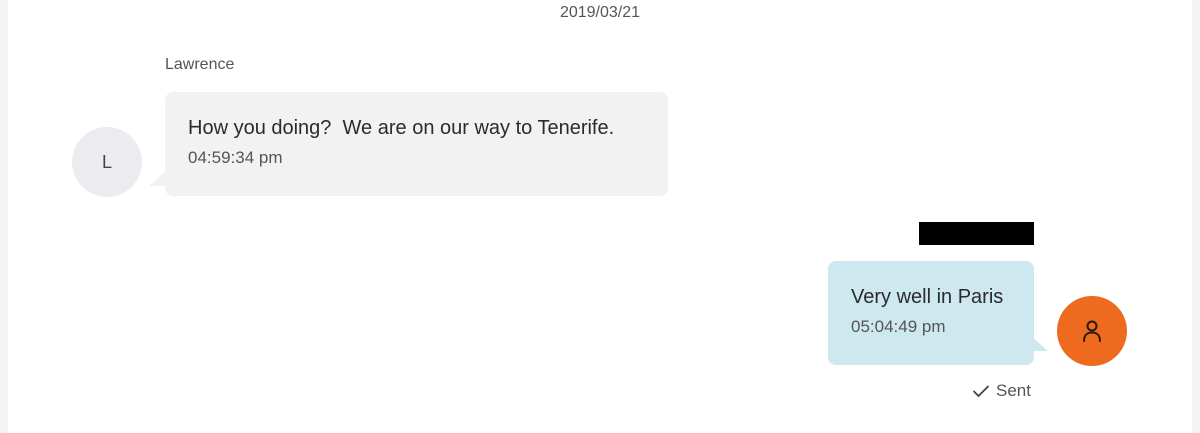  Describe the element at coordinates (1013, 390) in the screenshot. I see `status-text: Sent` at that location.